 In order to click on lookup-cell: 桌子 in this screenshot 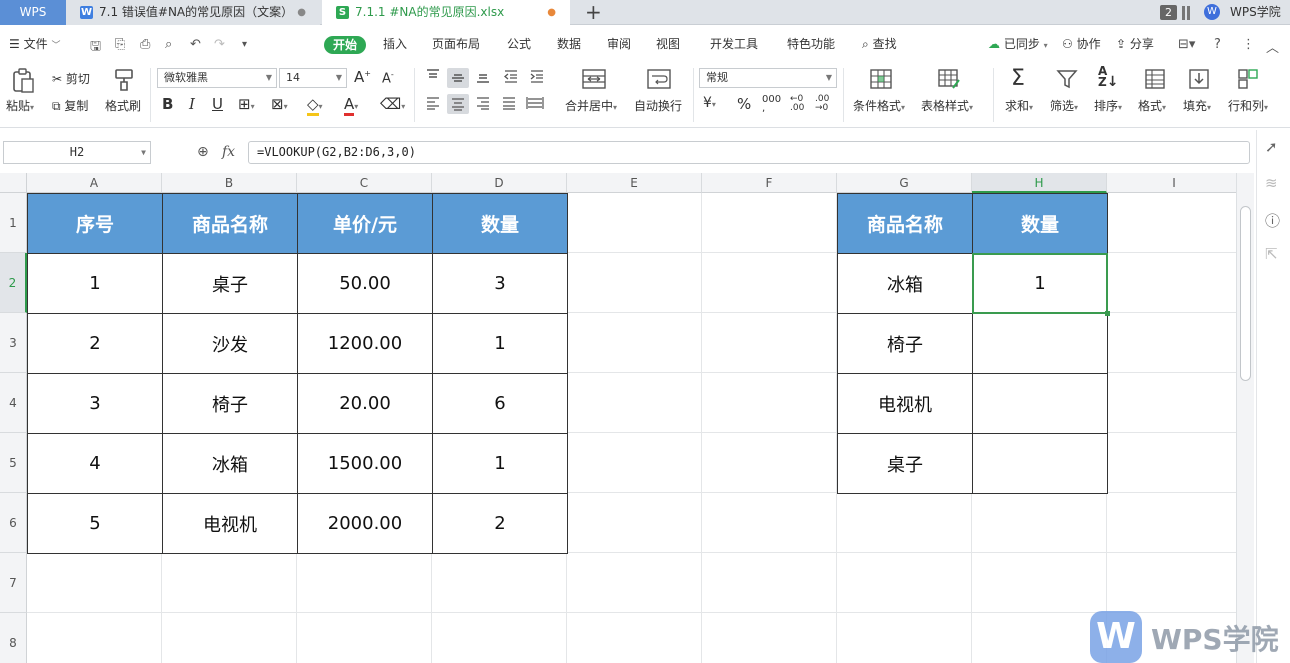, I will do `click(905, 463)`.